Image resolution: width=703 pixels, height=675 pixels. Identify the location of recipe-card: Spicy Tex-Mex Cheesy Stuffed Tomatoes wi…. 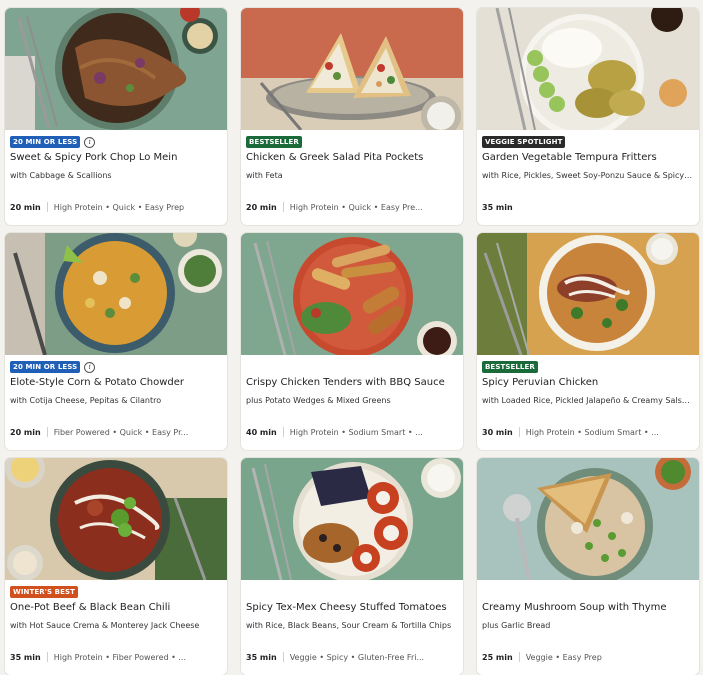
(352, 566).